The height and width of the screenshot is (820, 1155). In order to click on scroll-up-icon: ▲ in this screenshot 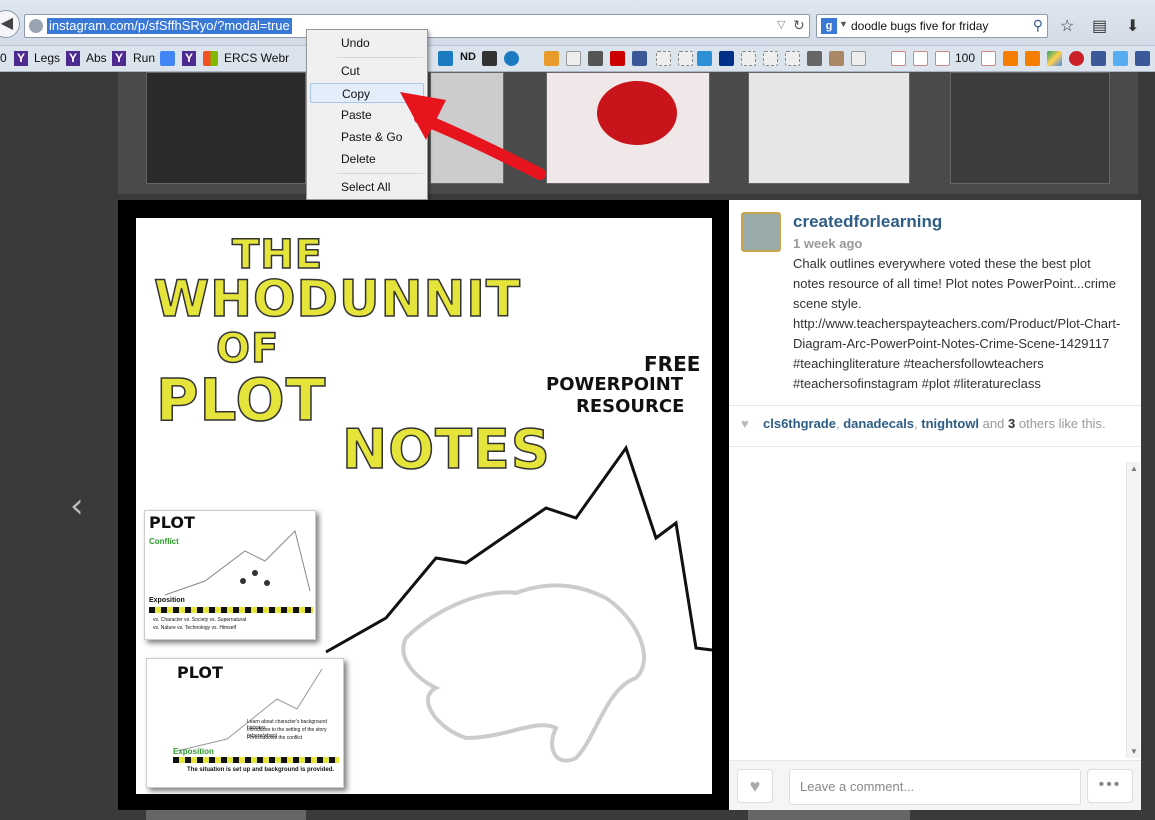, I will do `click(1134, 468)`.